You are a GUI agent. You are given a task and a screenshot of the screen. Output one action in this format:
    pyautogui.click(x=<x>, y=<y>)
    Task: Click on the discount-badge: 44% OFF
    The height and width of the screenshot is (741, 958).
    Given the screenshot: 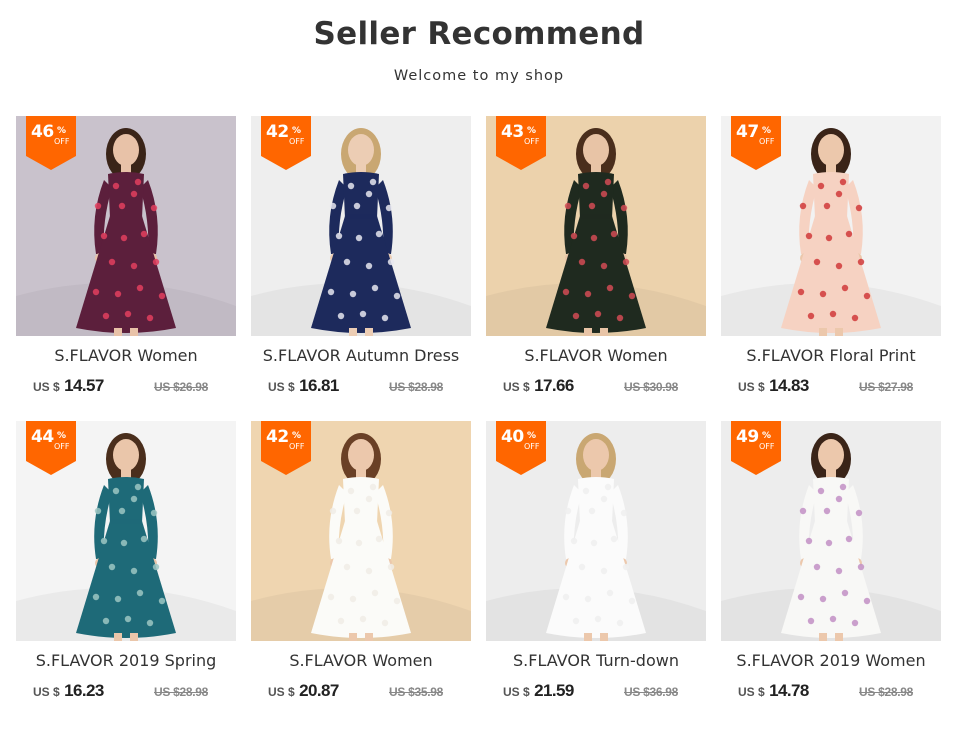 What is the action you would take?
    pyautogui.click(x=51, y=448)
    